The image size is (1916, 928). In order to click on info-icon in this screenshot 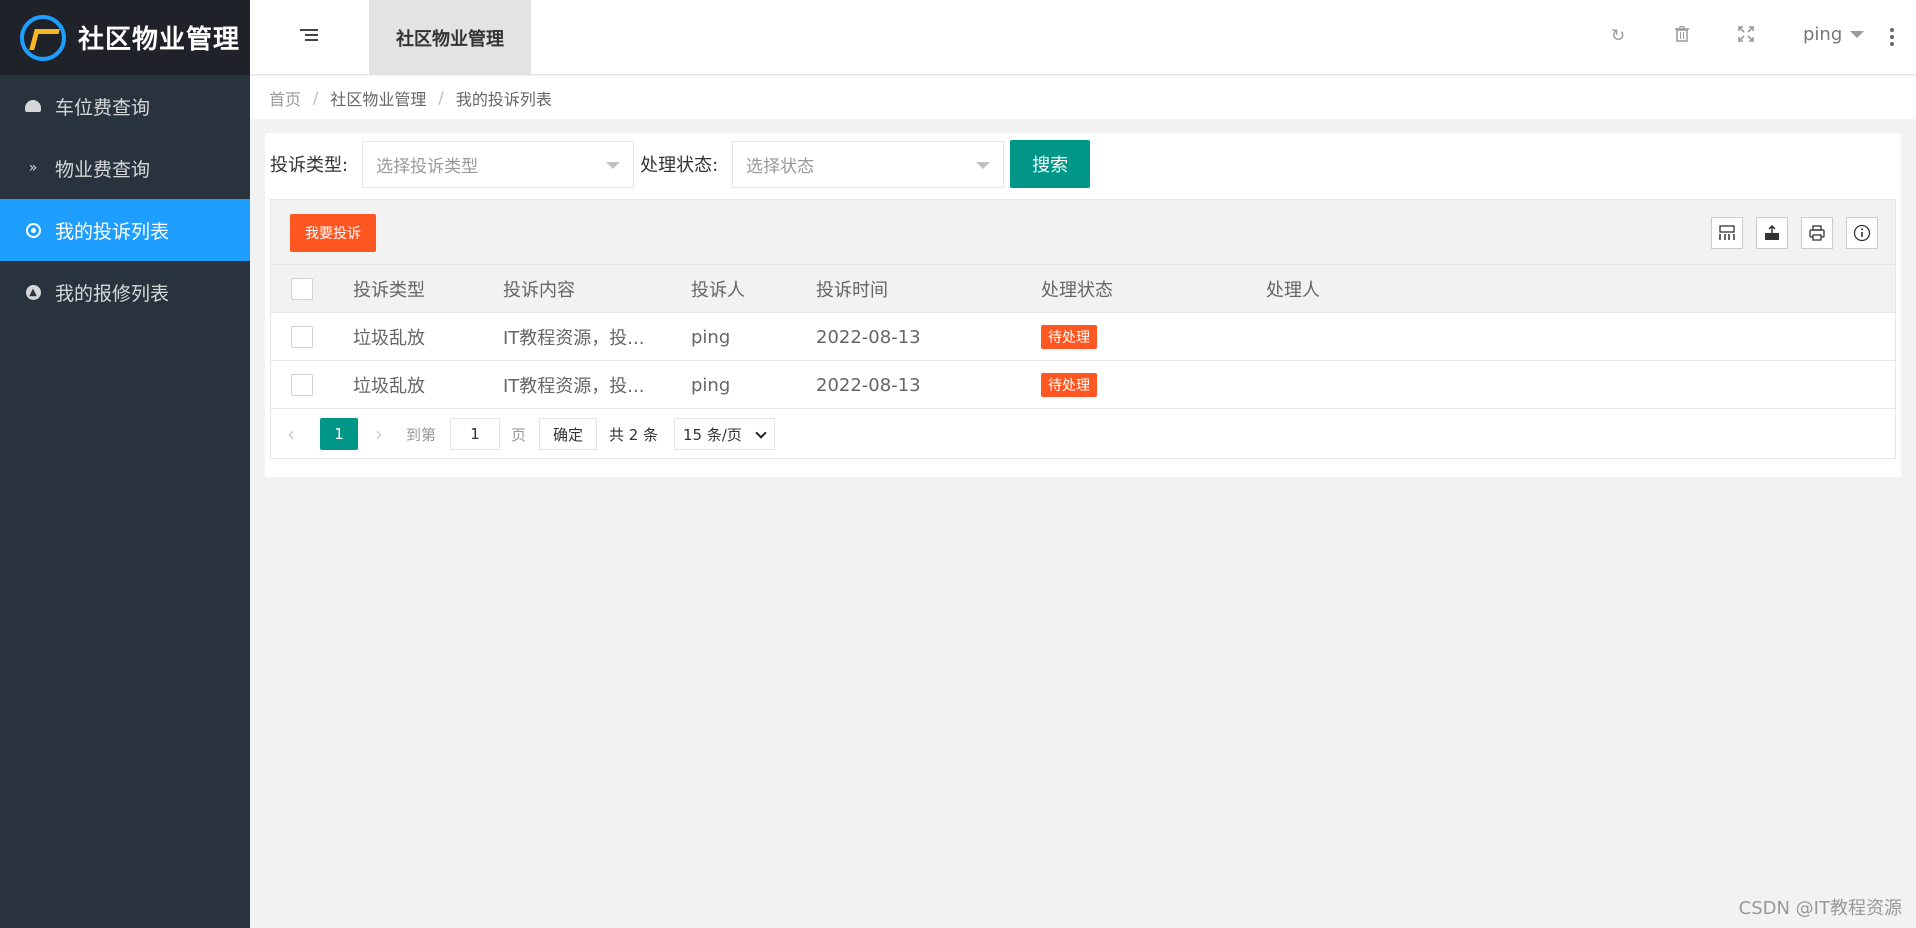, I will do `click(1862, 233)`.